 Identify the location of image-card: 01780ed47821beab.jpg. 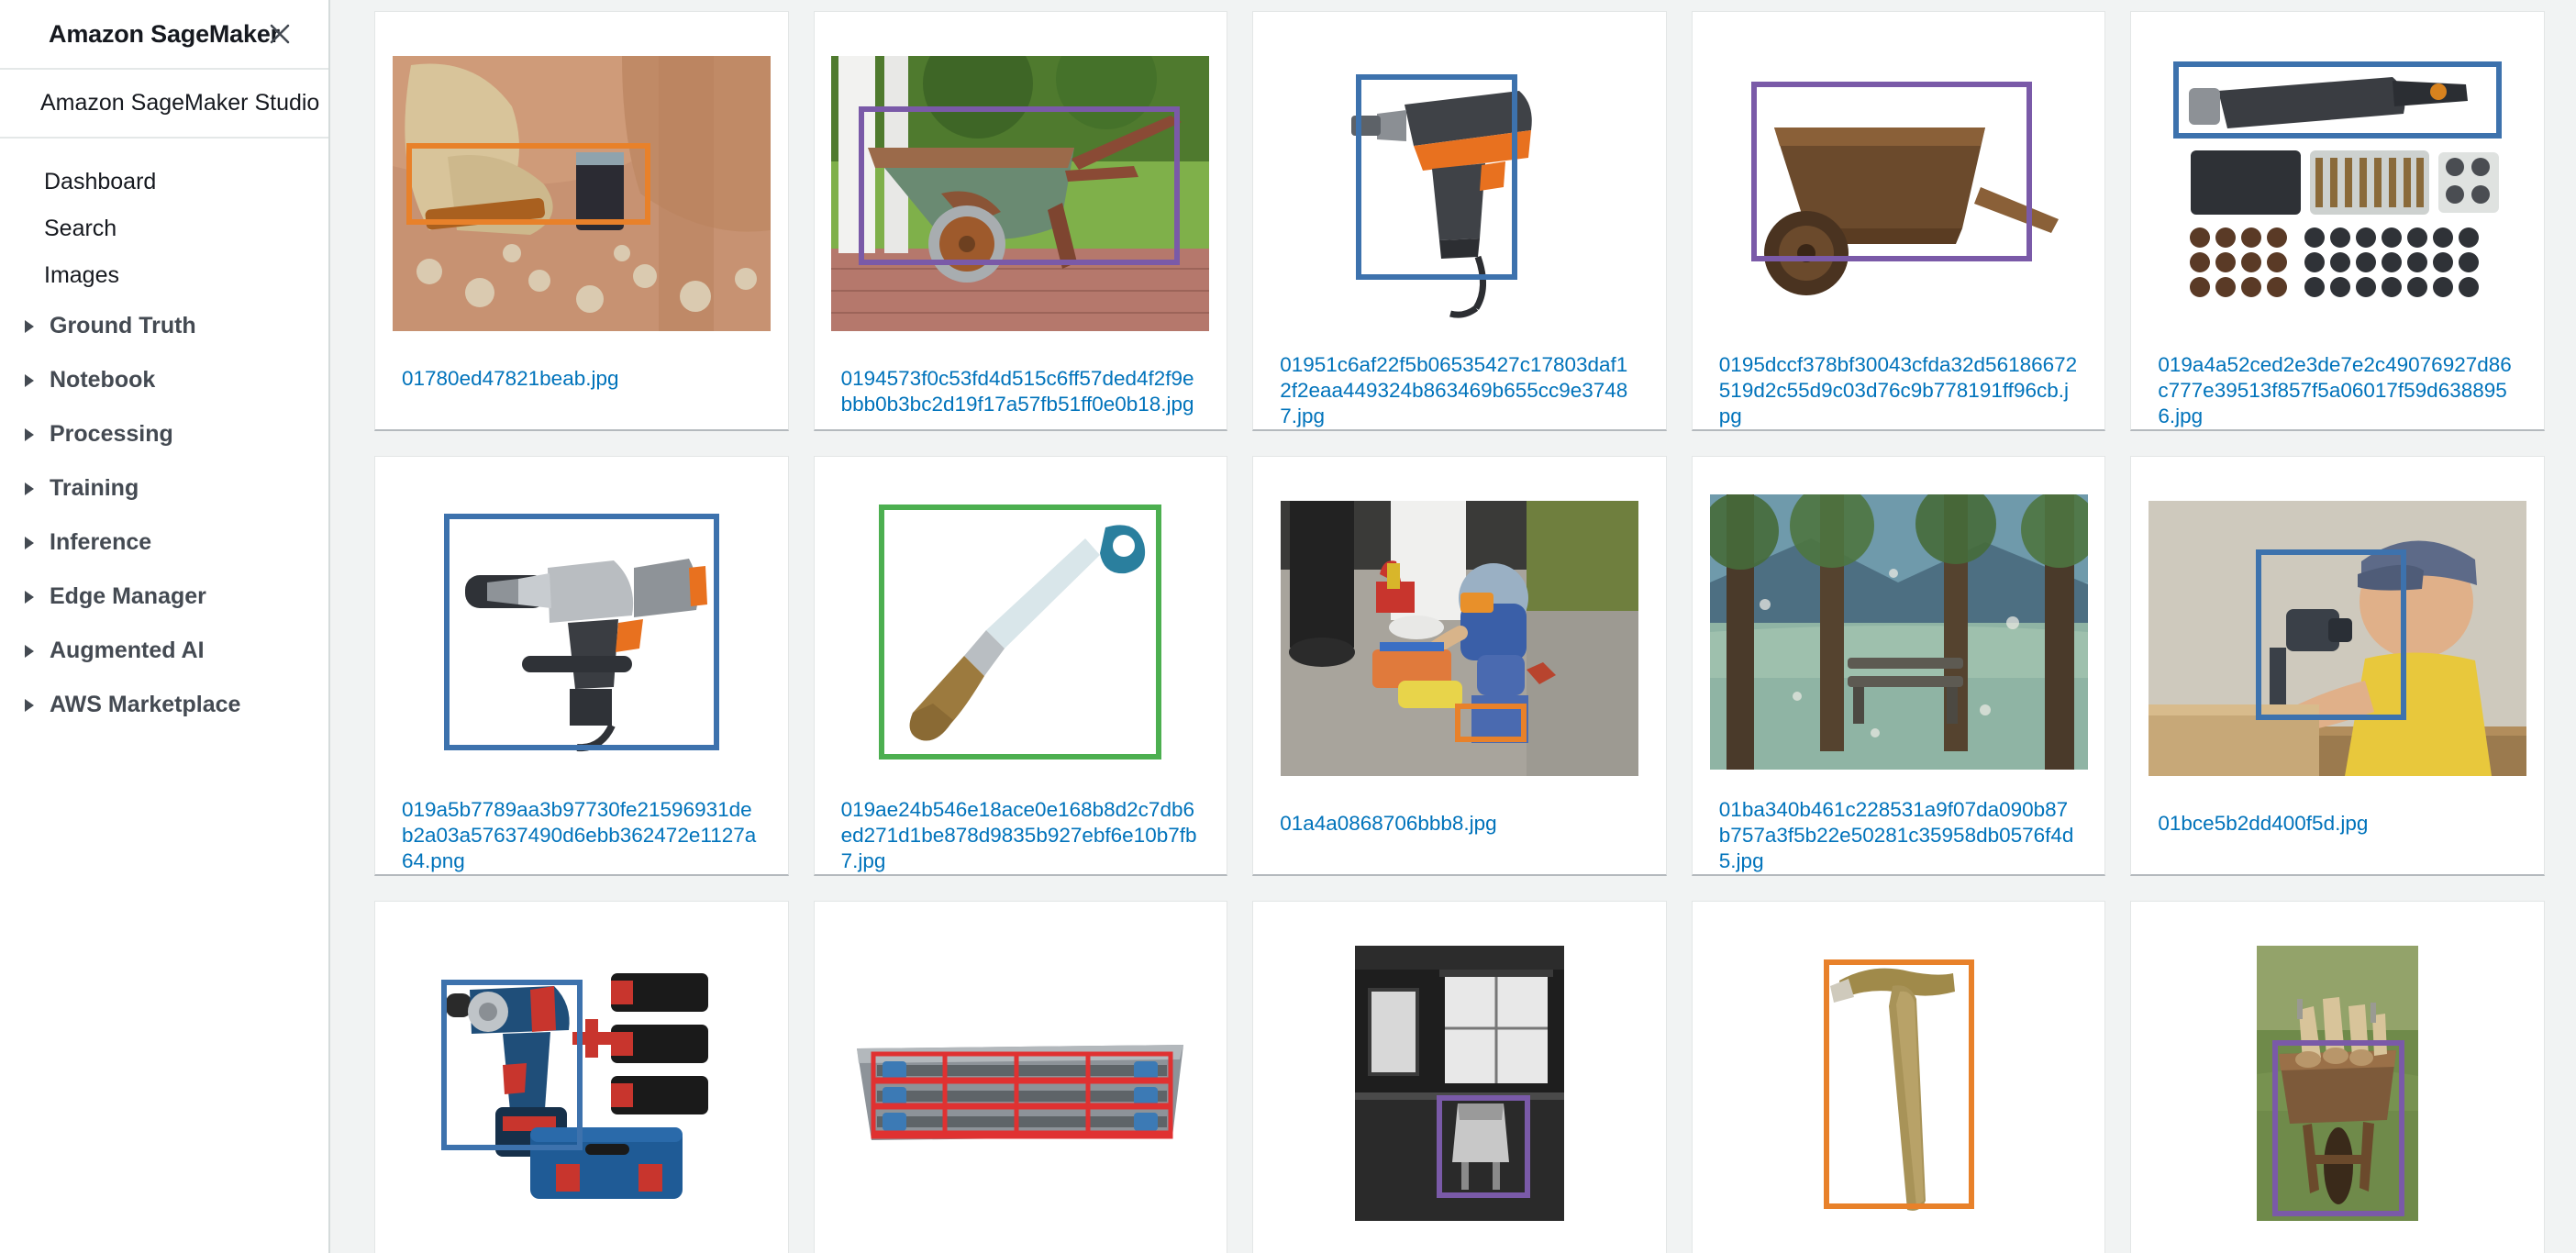
(581, 221).